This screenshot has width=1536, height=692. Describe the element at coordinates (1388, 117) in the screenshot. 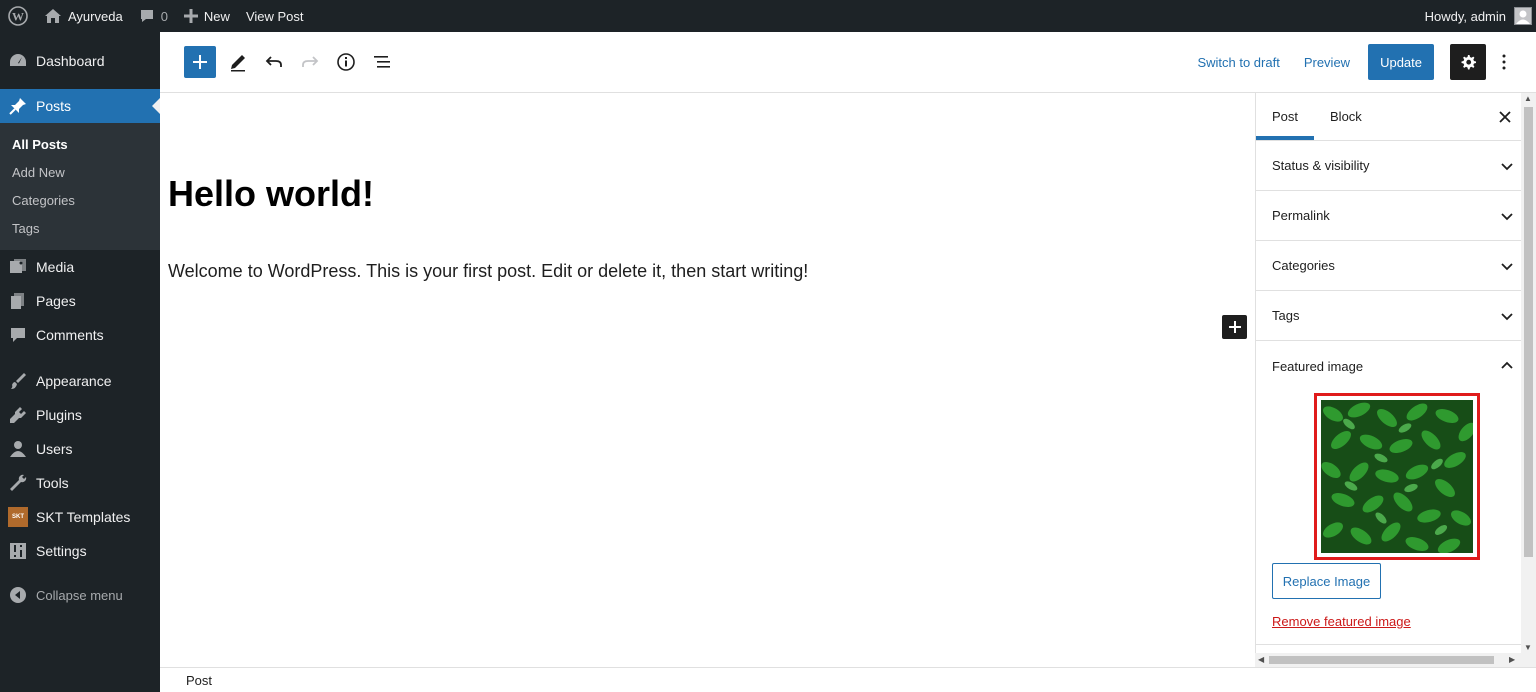

I see `sidebar-tabs: Post Block` at that location.